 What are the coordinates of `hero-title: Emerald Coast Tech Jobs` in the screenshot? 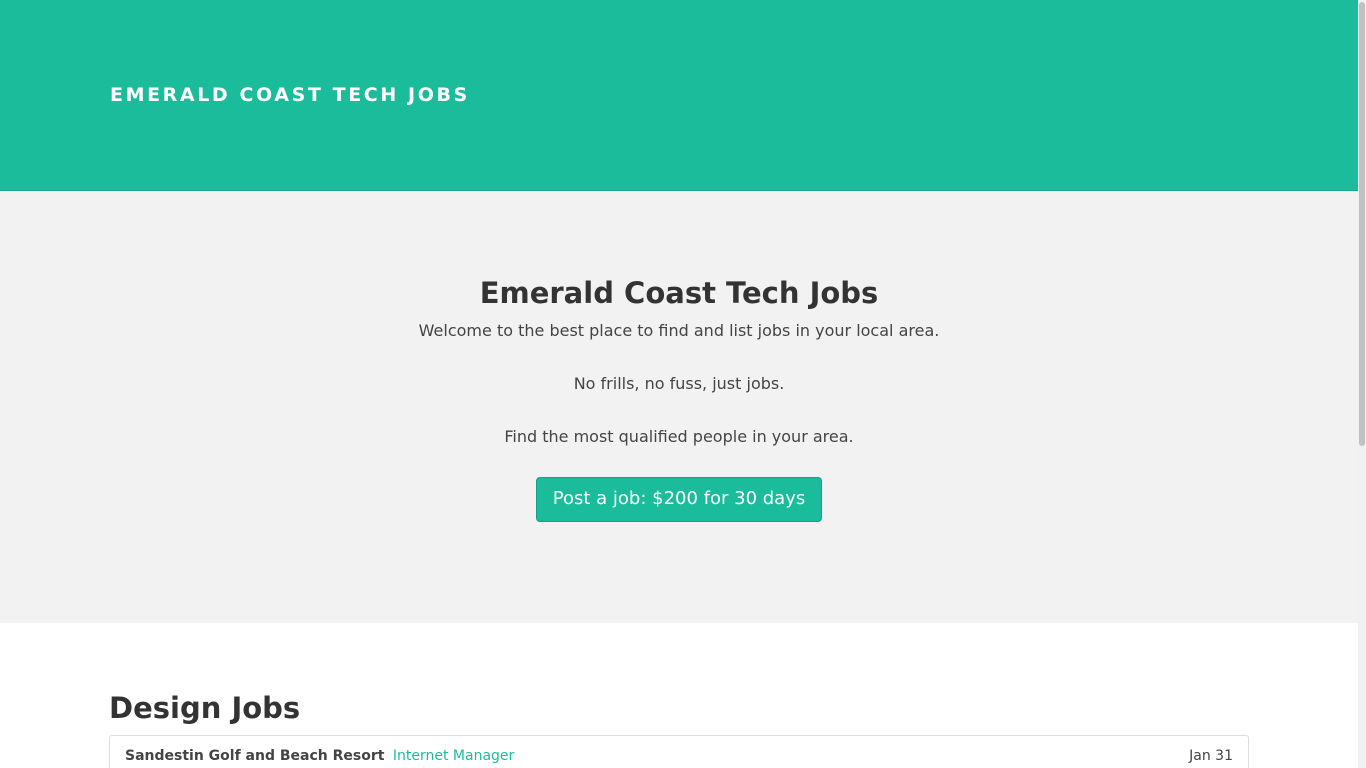 It's located at (679, 293).